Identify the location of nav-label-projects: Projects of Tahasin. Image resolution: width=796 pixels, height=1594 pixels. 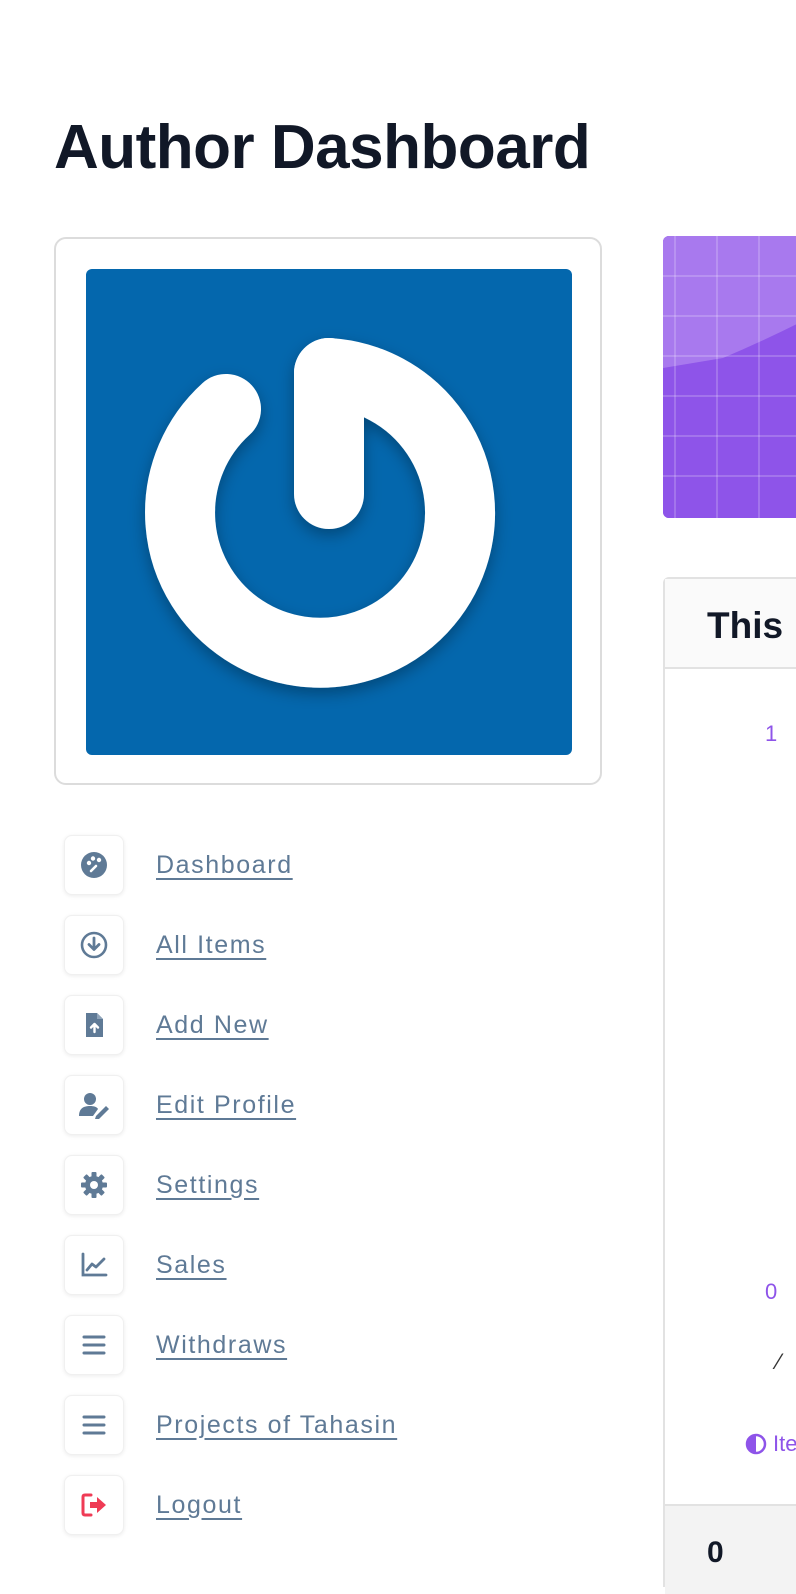
(277, 1424).